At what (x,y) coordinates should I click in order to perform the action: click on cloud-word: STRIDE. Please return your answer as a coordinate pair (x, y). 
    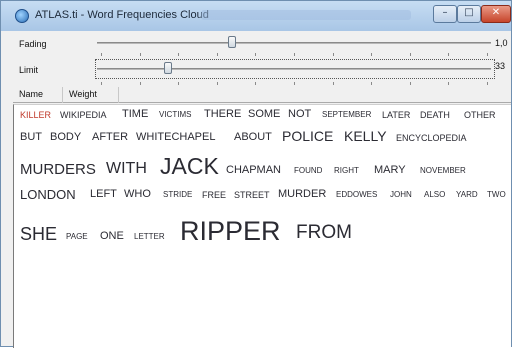
    Looking at the image, I should click on (177, 195).